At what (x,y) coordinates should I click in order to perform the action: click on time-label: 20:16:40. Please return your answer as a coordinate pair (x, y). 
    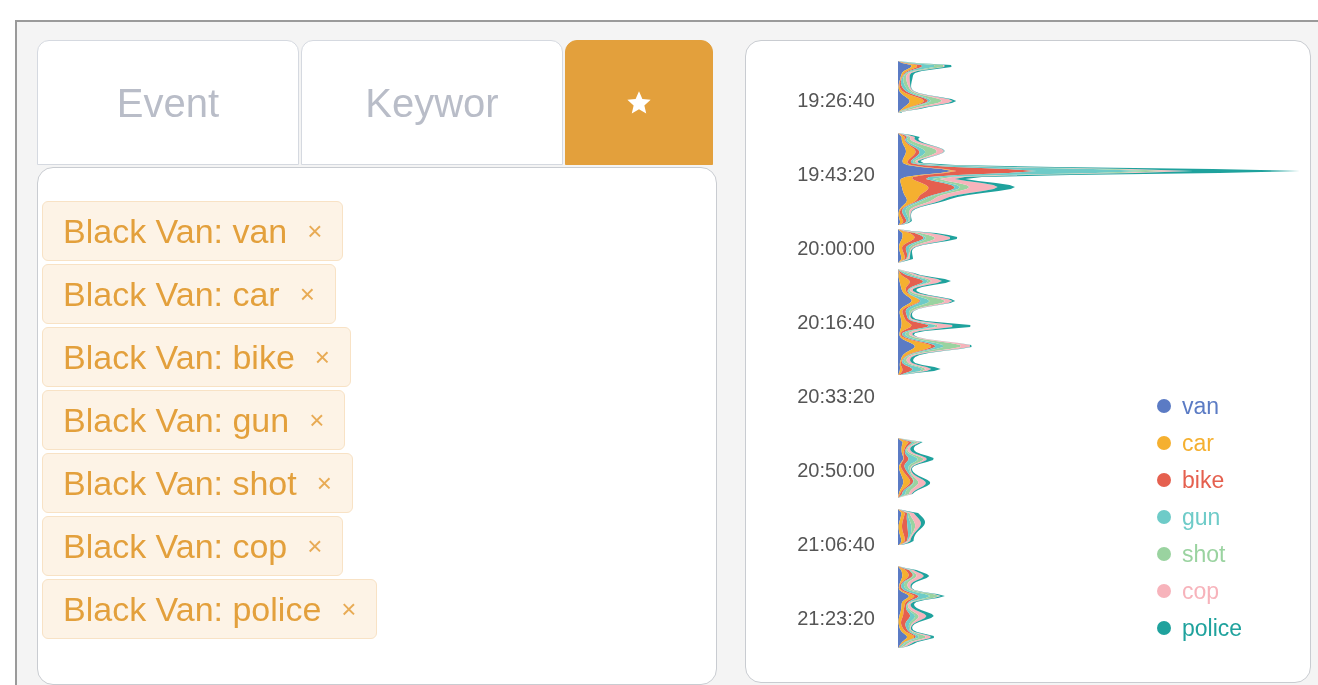
    Looking at the image, I should click on (836, 322).